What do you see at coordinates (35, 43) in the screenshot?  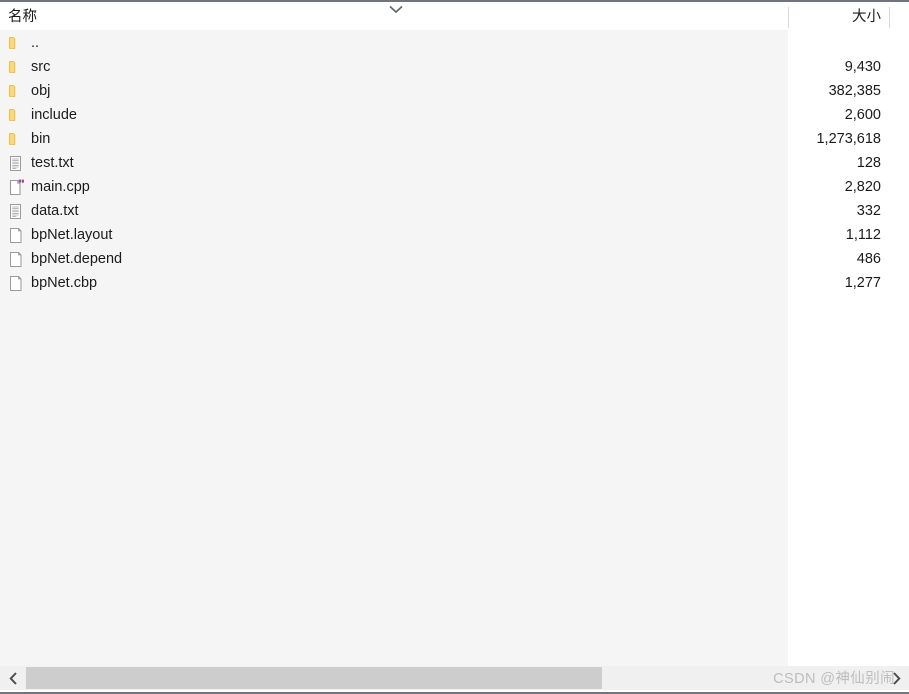 I see `file-name-label: ..` at bounding box center [35, 43].